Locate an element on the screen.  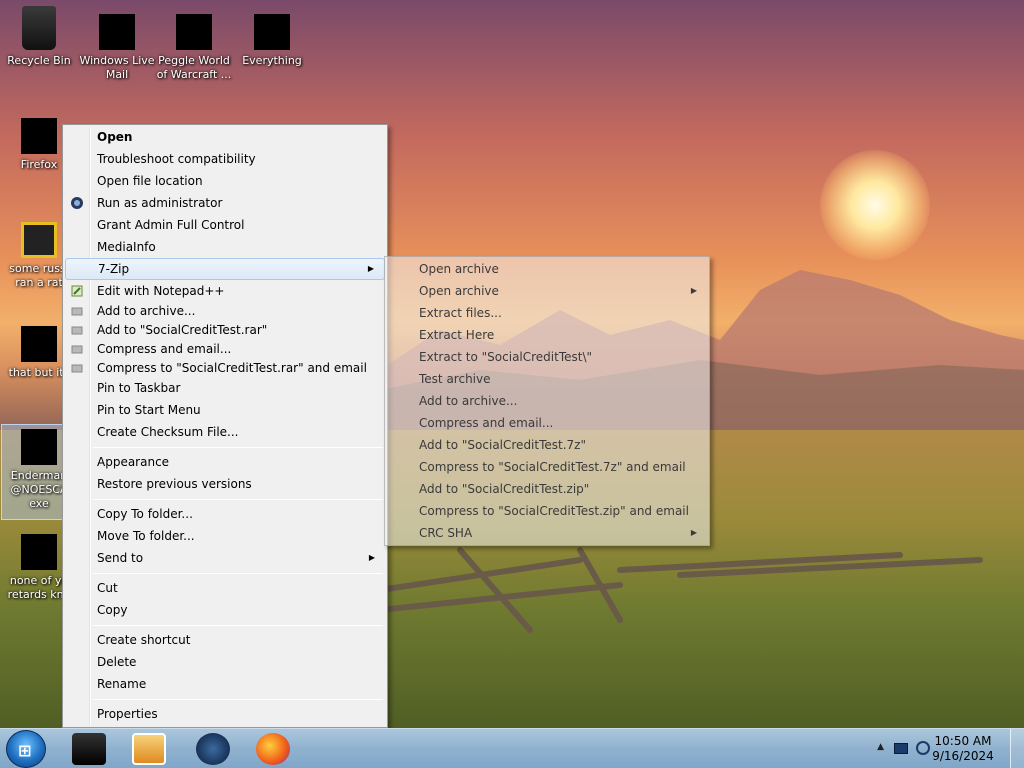
menu-item-open-file-location: Open file location is located at coordinates (225, 181).